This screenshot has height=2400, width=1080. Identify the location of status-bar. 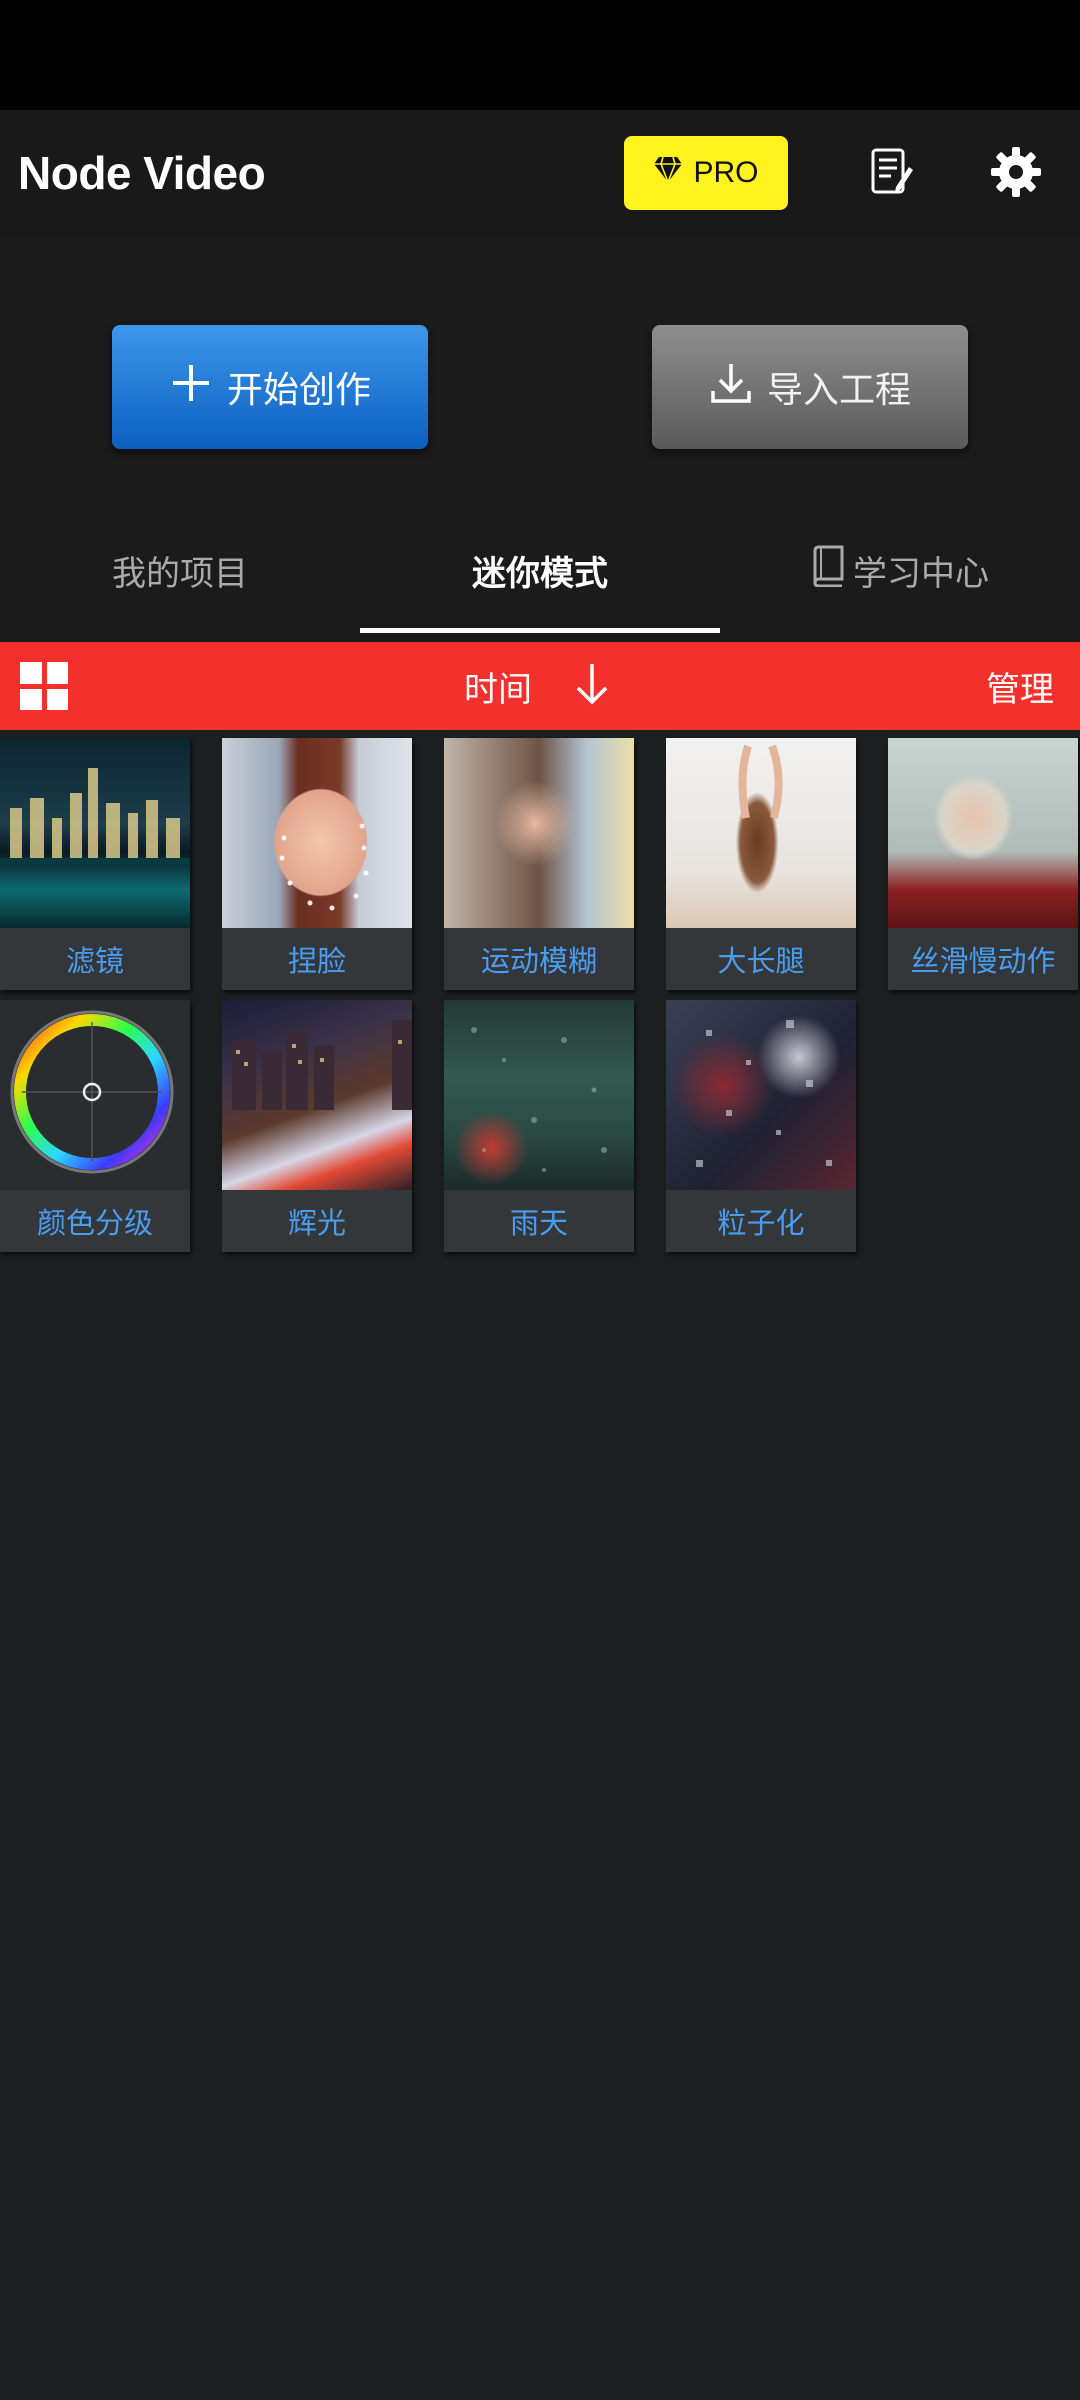
(540, 55).